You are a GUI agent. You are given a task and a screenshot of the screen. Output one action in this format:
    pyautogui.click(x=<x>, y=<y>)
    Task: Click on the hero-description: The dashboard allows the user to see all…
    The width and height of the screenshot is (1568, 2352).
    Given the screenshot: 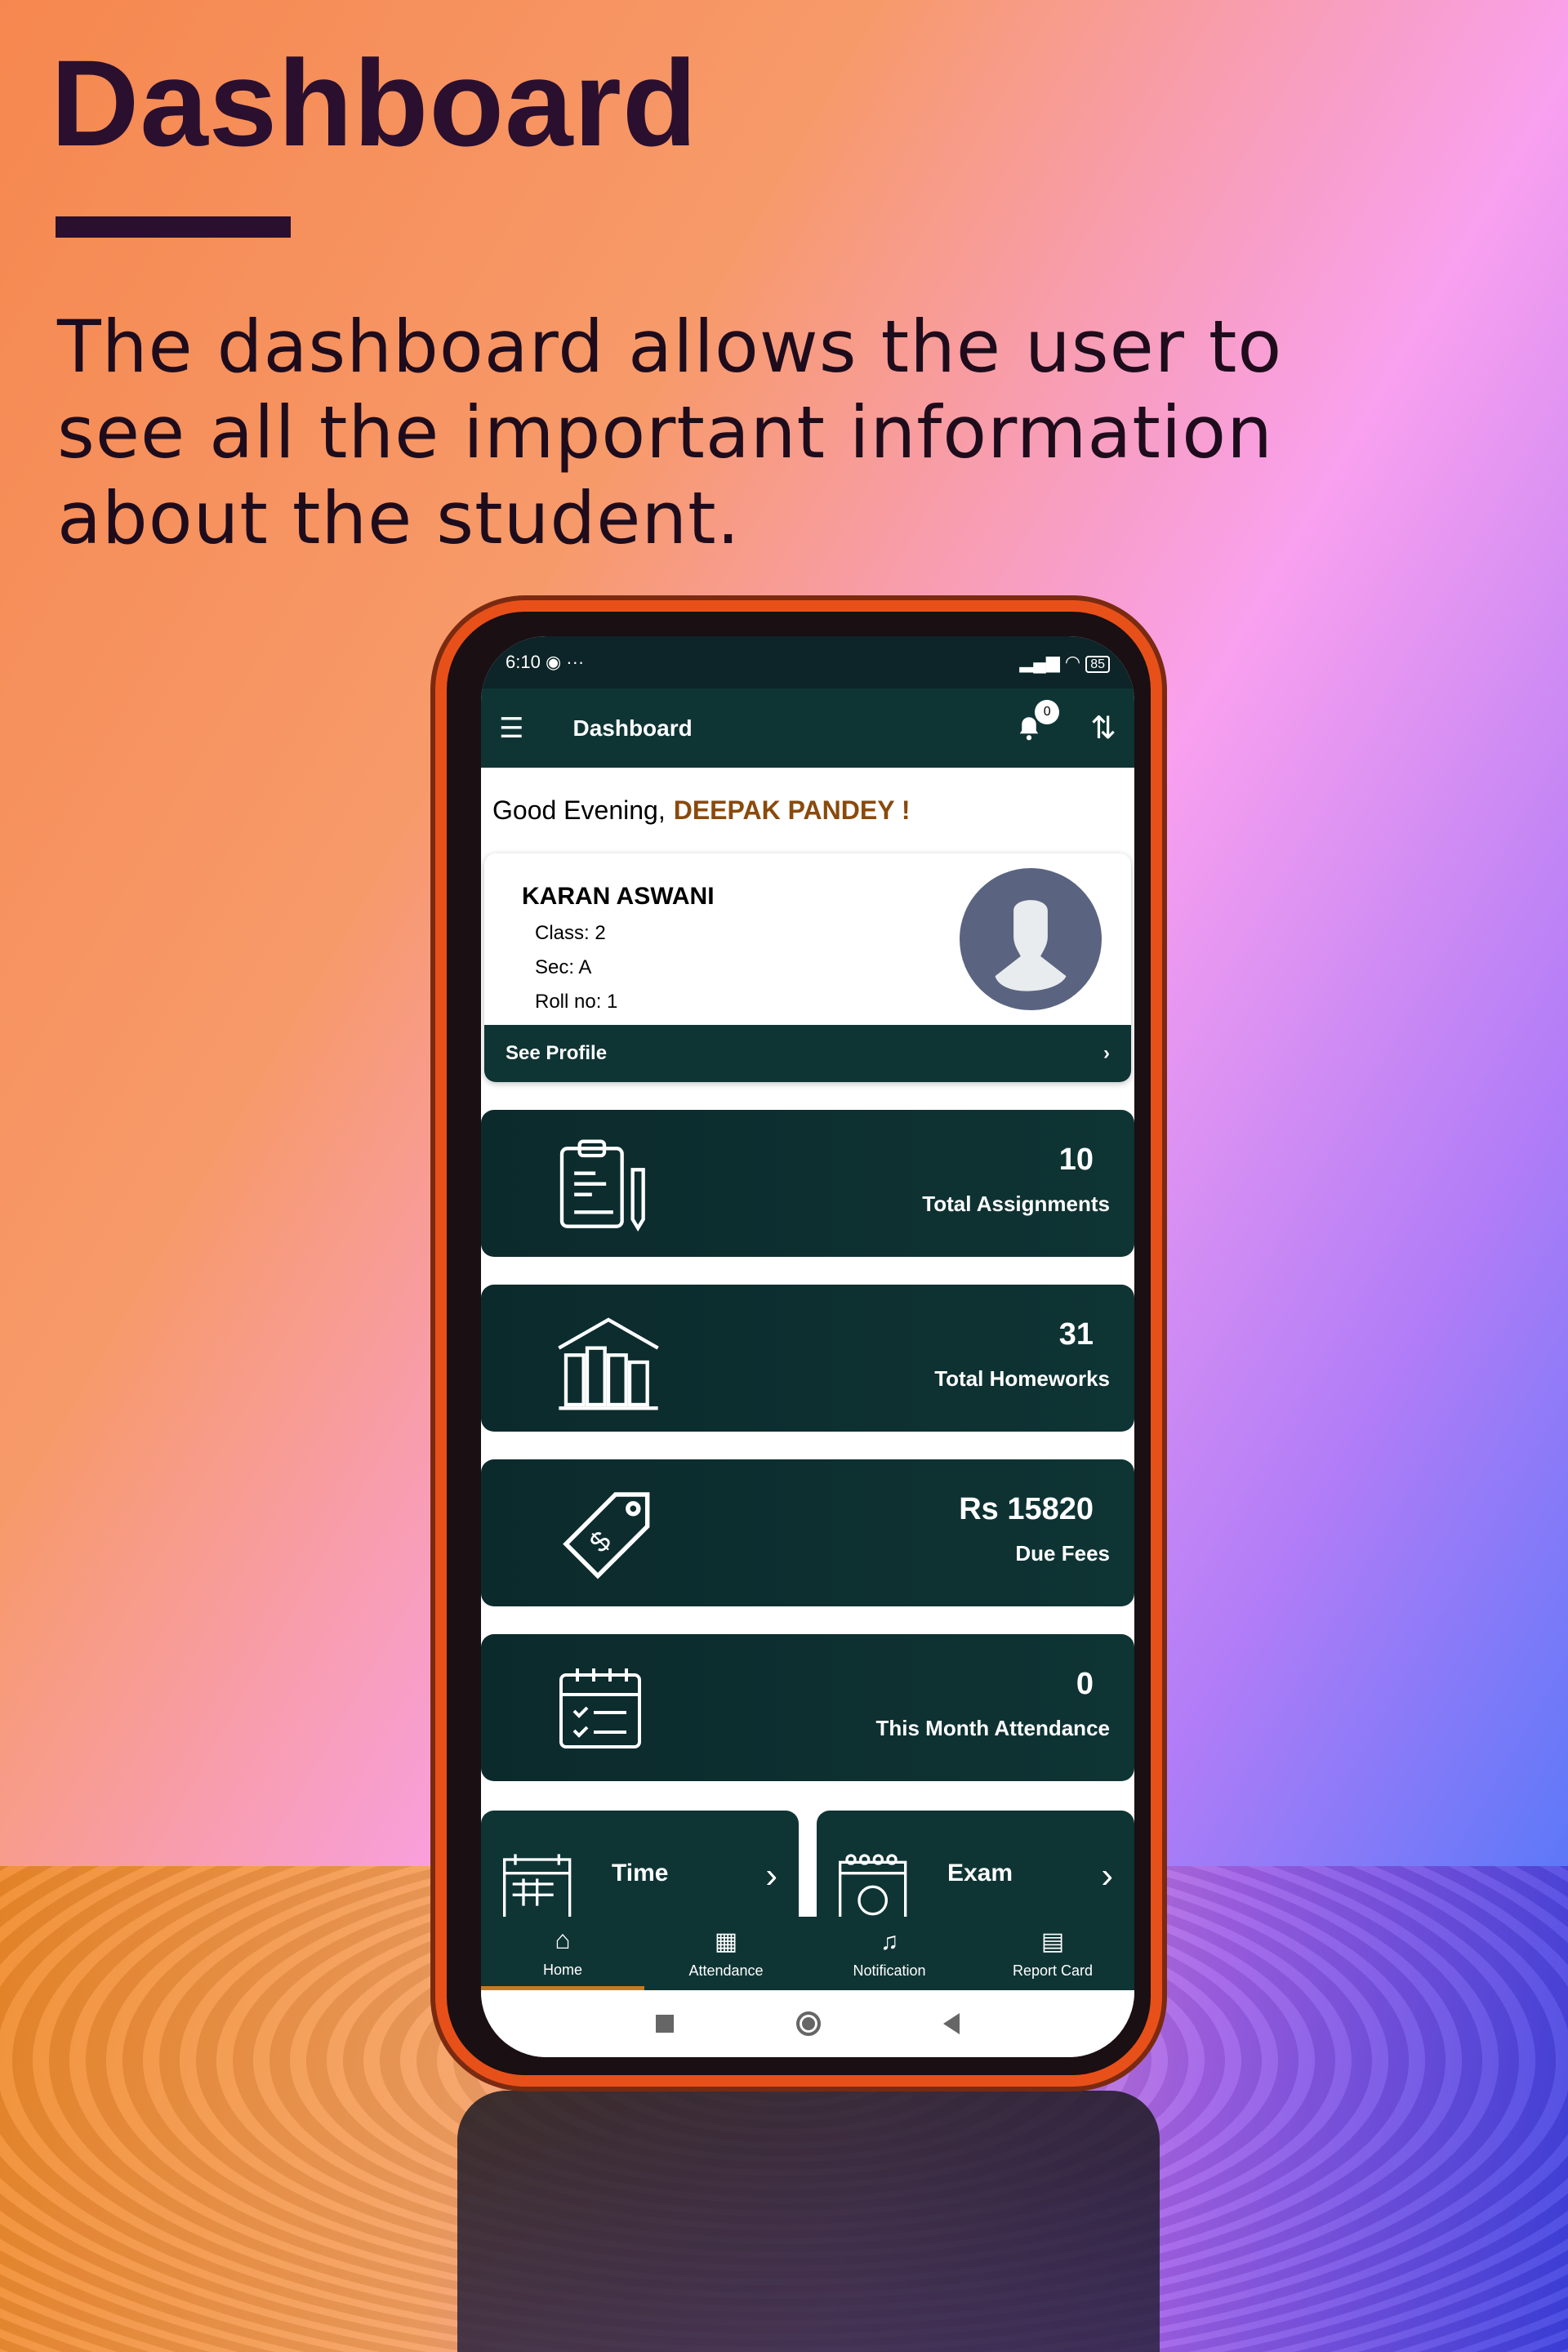 What is the action you would take?
    pyautogui.click(x=670, y=432)
    